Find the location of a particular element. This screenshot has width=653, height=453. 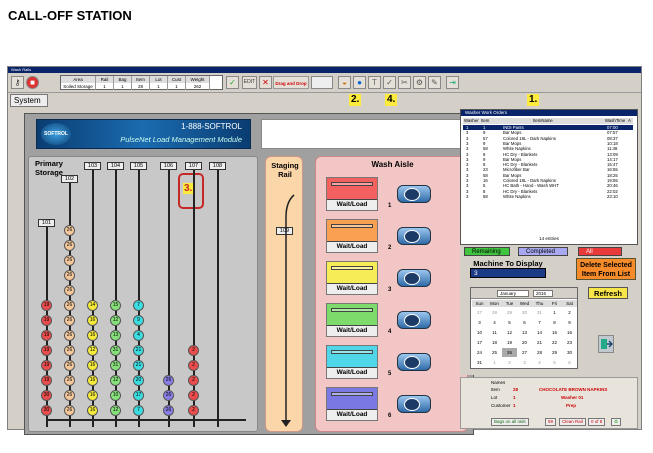

filter-completed: Completed is located at coordinates (543, 251).